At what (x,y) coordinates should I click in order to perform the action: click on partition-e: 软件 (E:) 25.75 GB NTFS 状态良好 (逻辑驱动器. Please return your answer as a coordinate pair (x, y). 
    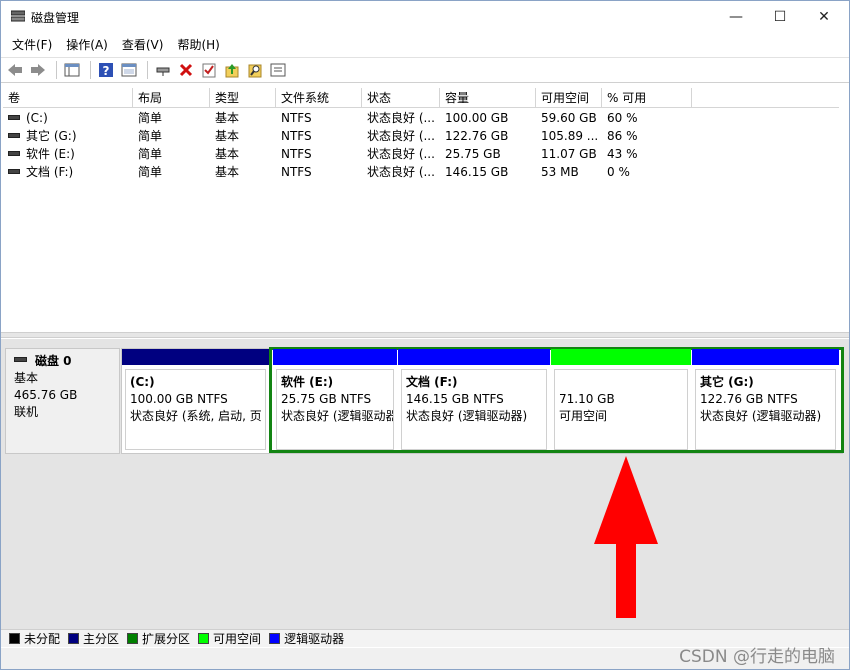
    Looking at the image, I should click on (335, 401).